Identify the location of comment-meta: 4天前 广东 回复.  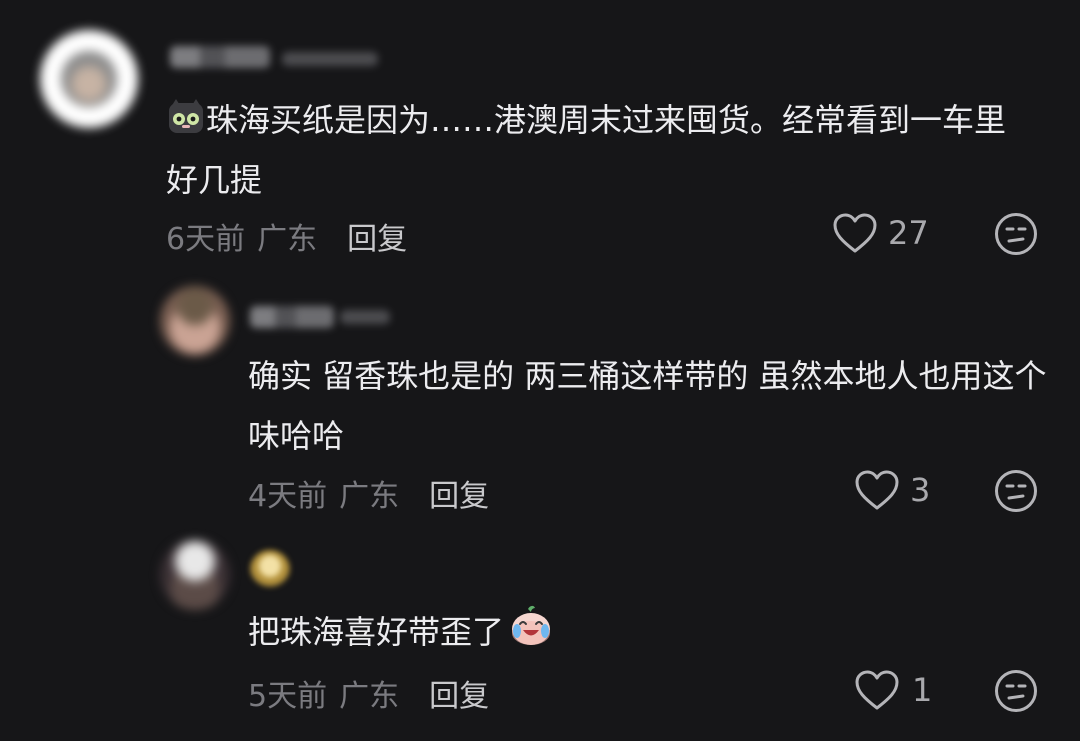
(368, 493).